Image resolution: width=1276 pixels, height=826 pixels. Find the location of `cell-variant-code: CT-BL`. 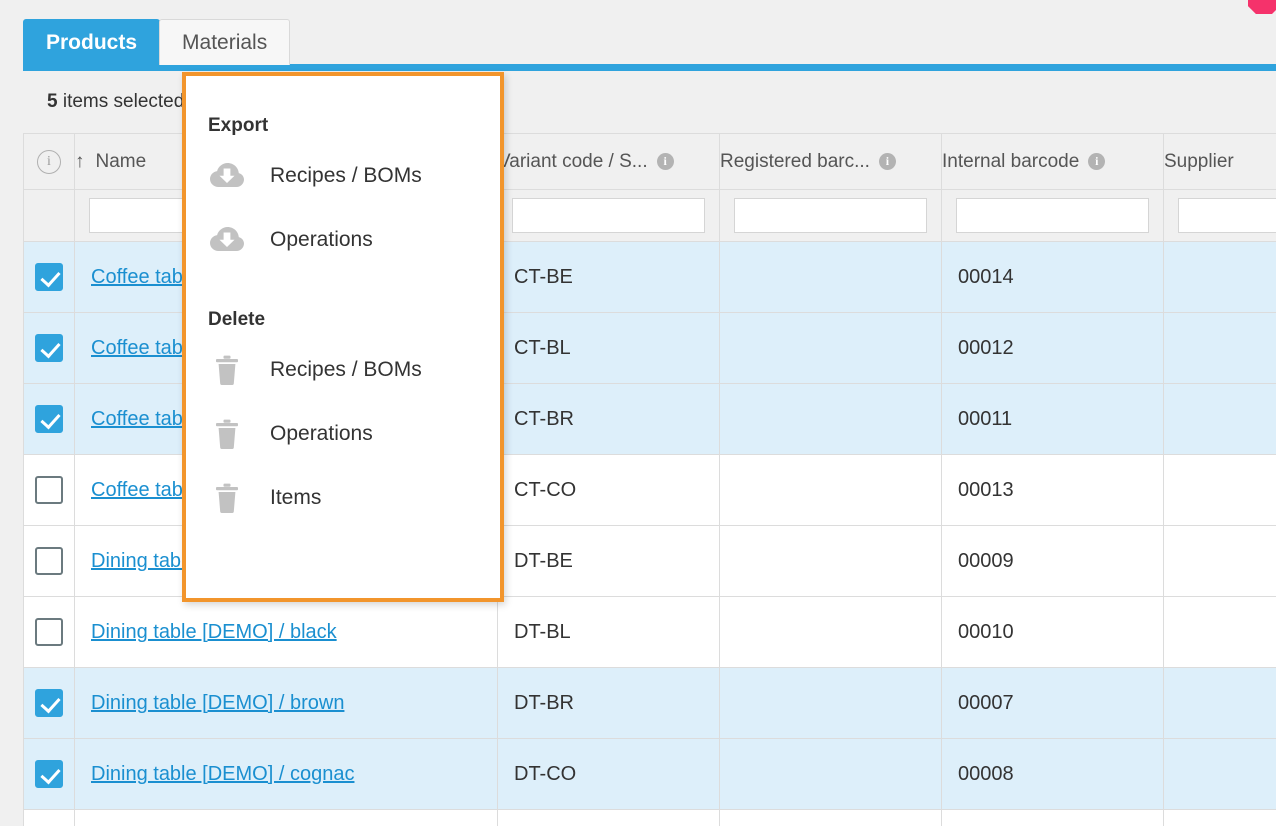

cell-variant-code: CT-BL is located at coordinates (608, 348).